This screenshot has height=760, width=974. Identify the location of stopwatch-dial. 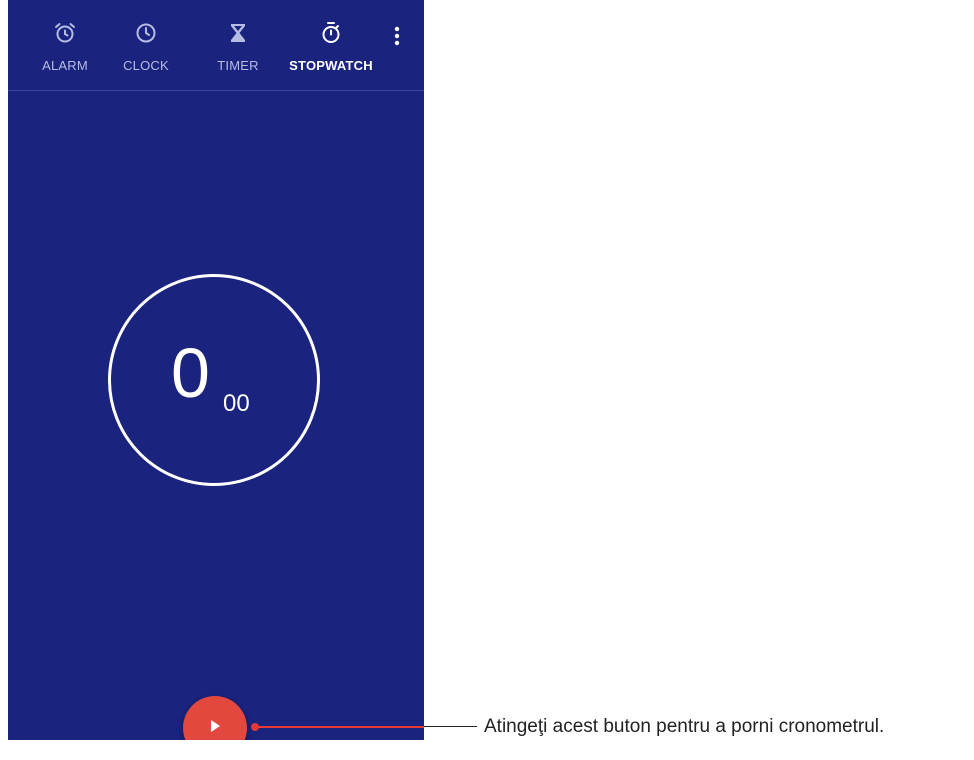
(214, 380).